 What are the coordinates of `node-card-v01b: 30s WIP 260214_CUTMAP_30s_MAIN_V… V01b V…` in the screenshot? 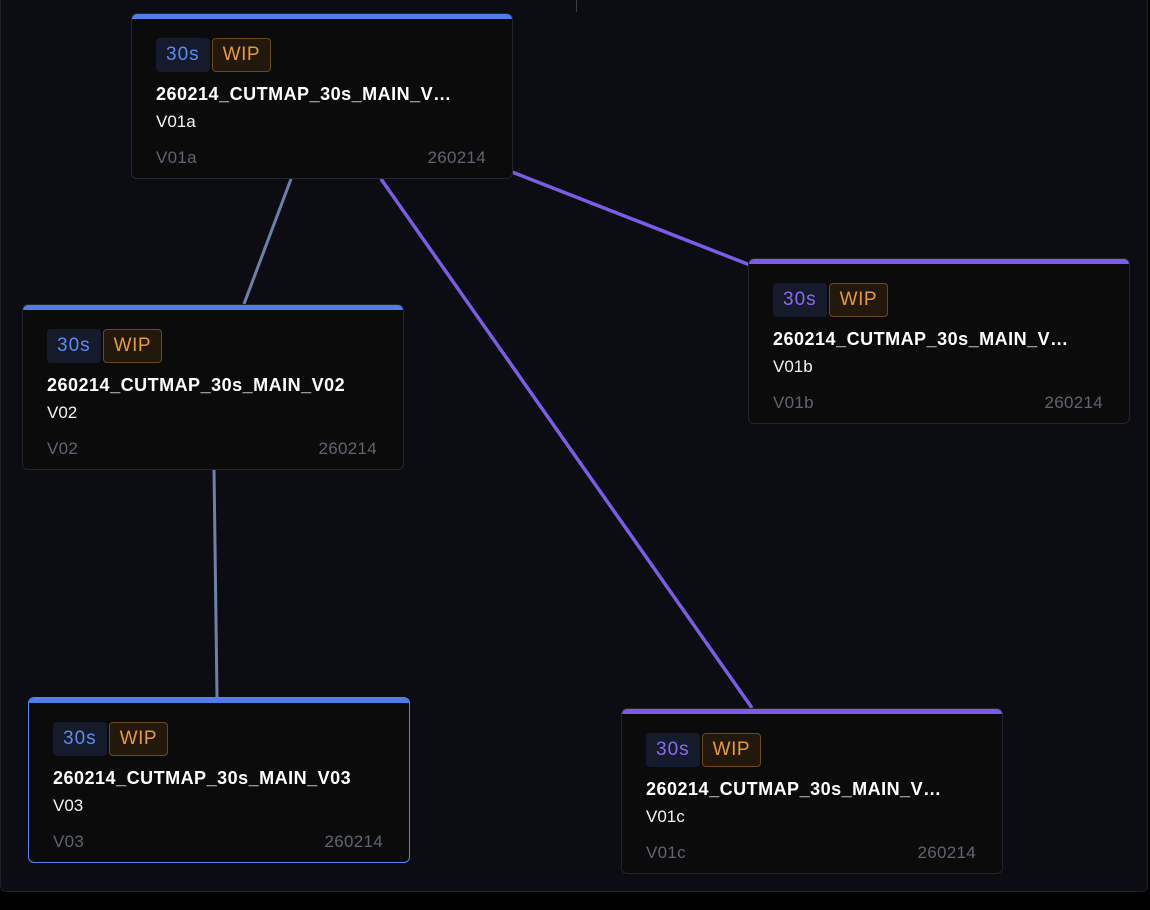 It's located at (939, 341).